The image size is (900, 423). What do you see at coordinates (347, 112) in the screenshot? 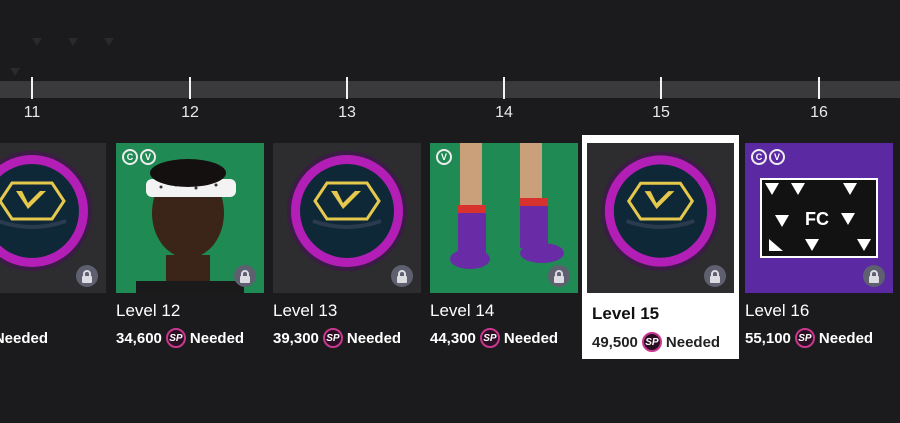
I see `timeline-label: 13` at bounding box center [347, 112].